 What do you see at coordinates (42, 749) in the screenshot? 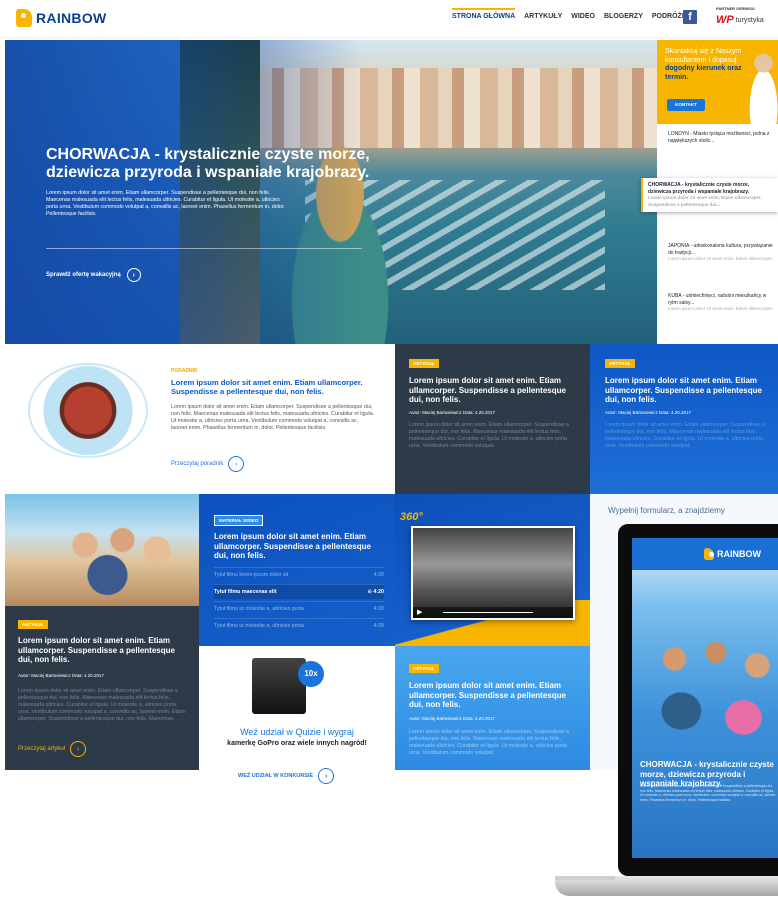
I see `article-read-label: Przeczytaj artykuł` at bounding box center [42, 749].